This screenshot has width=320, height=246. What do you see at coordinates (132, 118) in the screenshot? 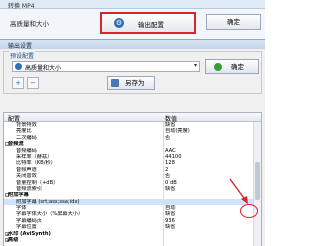
I see `grid-header: 配置 数值` at bounding box center [132, 118].